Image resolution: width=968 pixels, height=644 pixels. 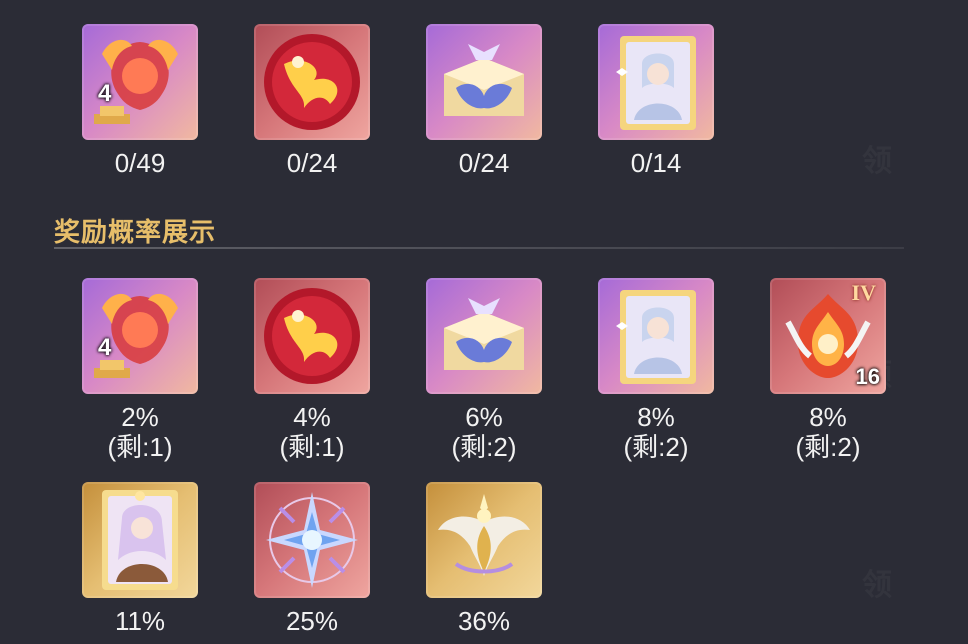 I want to click on reward-item: 25%, so click(x=312, y=559).